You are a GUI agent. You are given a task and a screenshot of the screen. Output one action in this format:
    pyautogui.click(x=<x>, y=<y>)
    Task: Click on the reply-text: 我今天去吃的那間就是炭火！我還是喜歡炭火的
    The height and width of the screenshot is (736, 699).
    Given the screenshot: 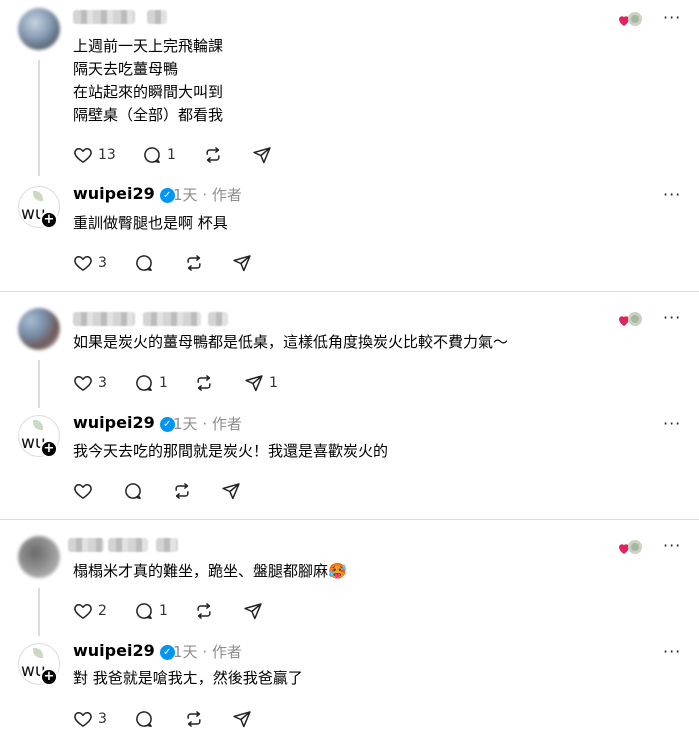 What is the action you would take?
    pyautogui.click(x=231, y=451)
    